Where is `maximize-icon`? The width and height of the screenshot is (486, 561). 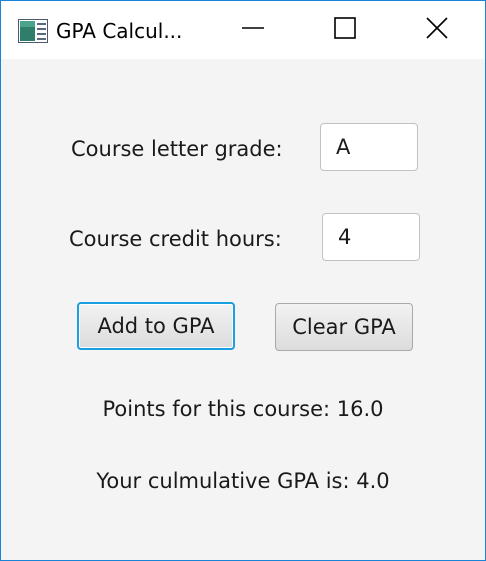
maximize-icon is located at coordinates (345, 30).